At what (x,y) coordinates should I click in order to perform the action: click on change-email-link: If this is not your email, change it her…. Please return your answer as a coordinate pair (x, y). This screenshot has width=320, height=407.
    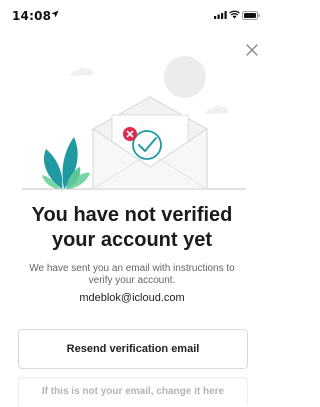
    Looking at the image, I should click on (133, 391).